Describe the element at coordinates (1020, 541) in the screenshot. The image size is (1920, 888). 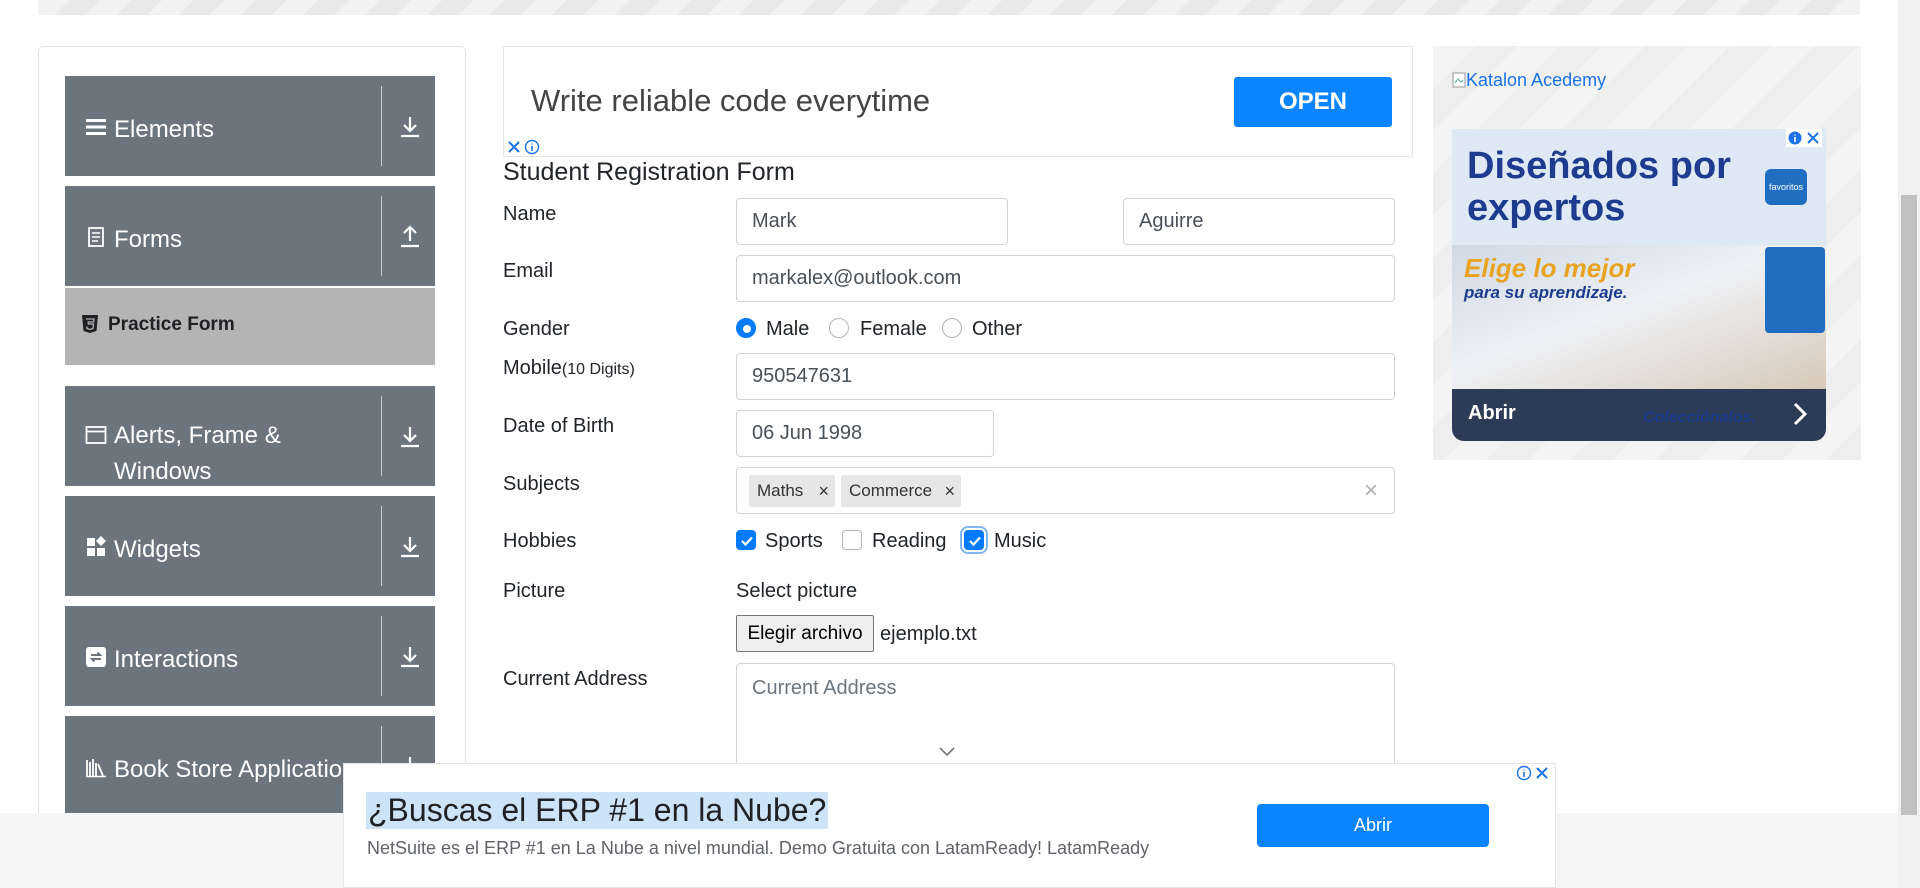
I see `hobby-music-label: Music` at that location.